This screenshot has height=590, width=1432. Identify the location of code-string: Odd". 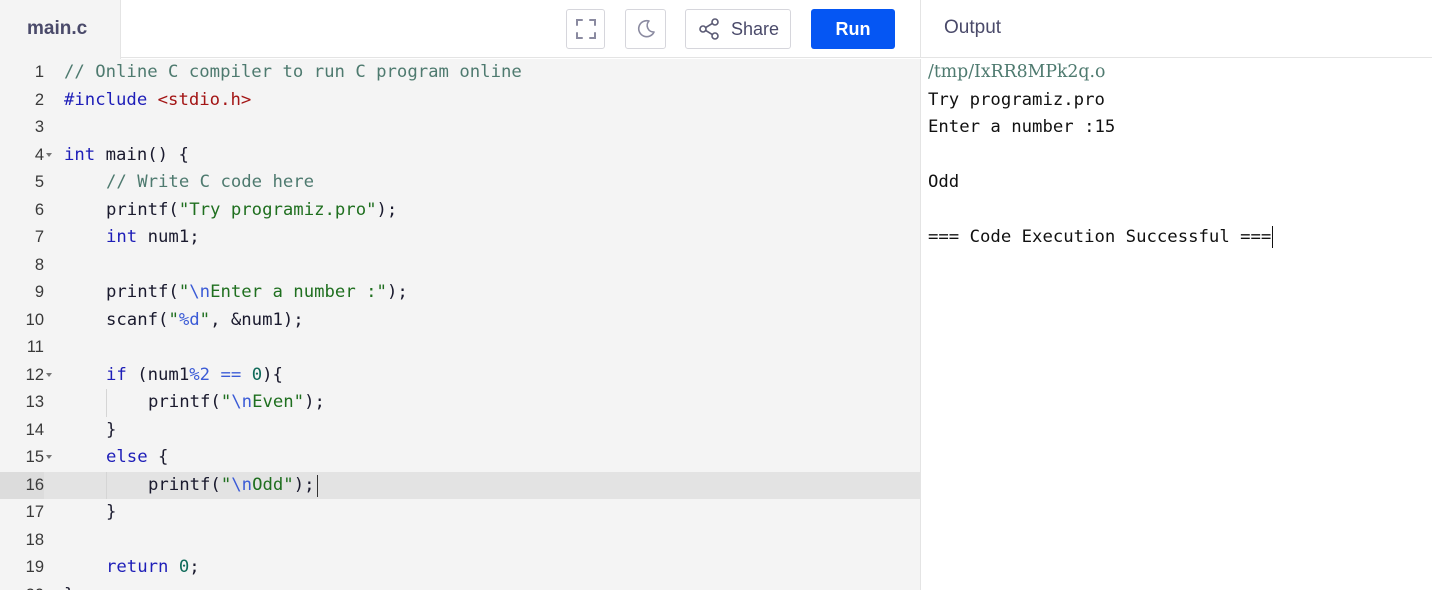
(273, 484).